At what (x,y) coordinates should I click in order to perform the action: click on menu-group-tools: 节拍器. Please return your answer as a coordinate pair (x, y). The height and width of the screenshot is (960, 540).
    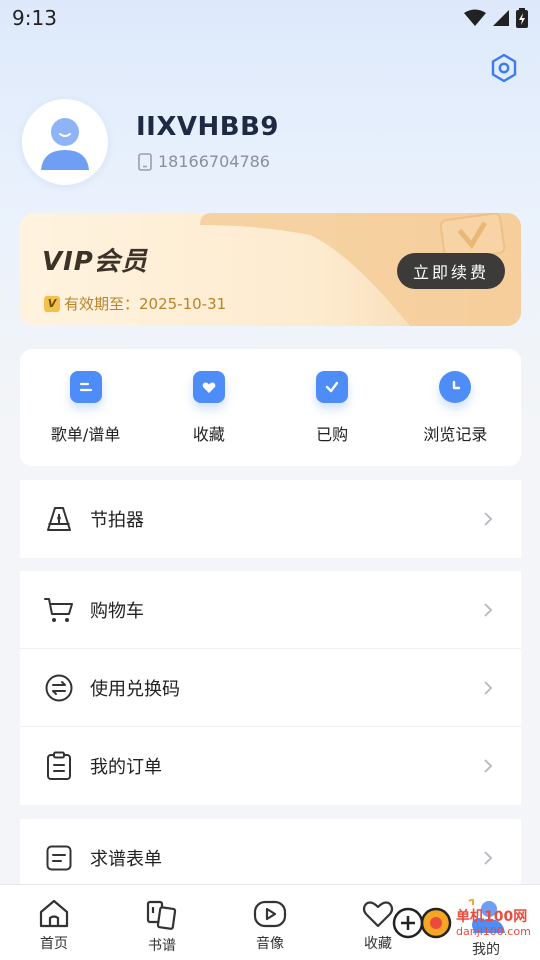
    Looking at the image, I should click on (270, 519).